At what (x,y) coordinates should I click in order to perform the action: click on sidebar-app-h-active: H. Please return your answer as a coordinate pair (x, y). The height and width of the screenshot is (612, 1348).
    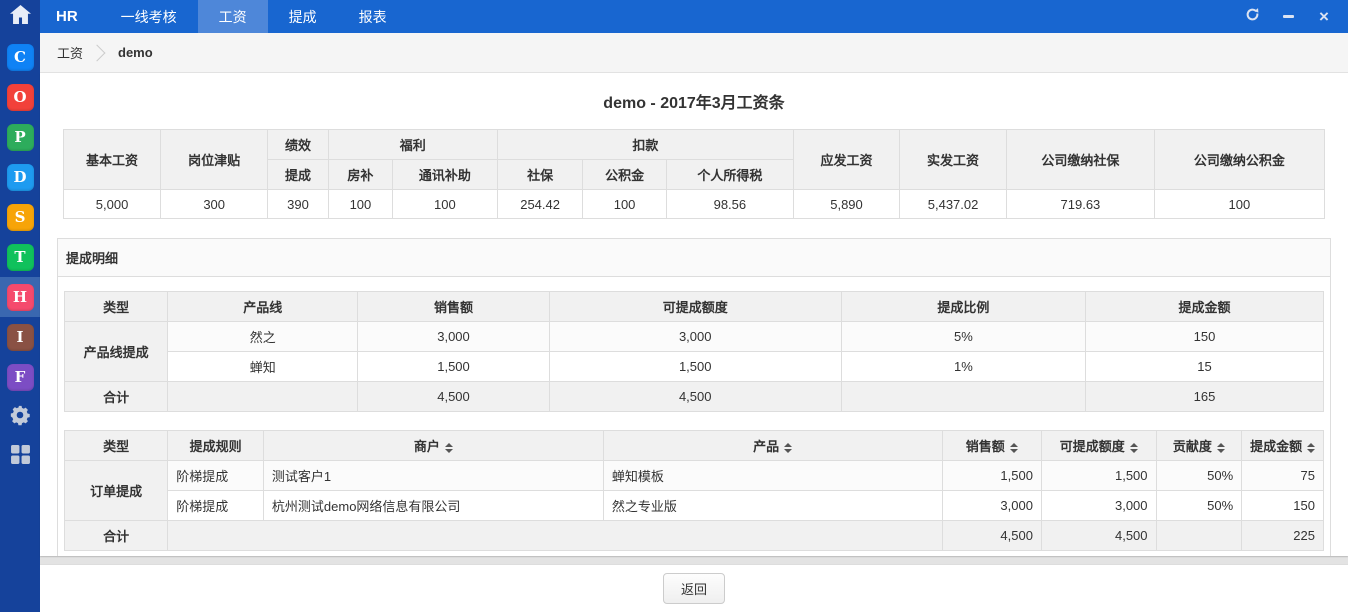
    Looking at the image, I should click on (20, 297).